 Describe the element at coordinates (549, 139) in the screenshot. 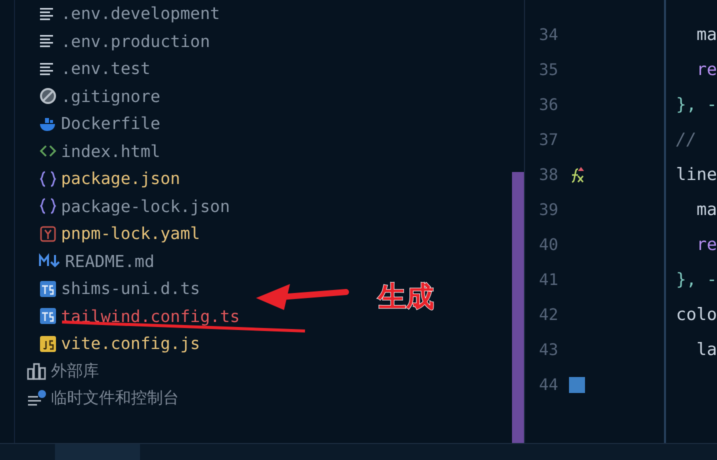

I see `line-number: 37` at that location.